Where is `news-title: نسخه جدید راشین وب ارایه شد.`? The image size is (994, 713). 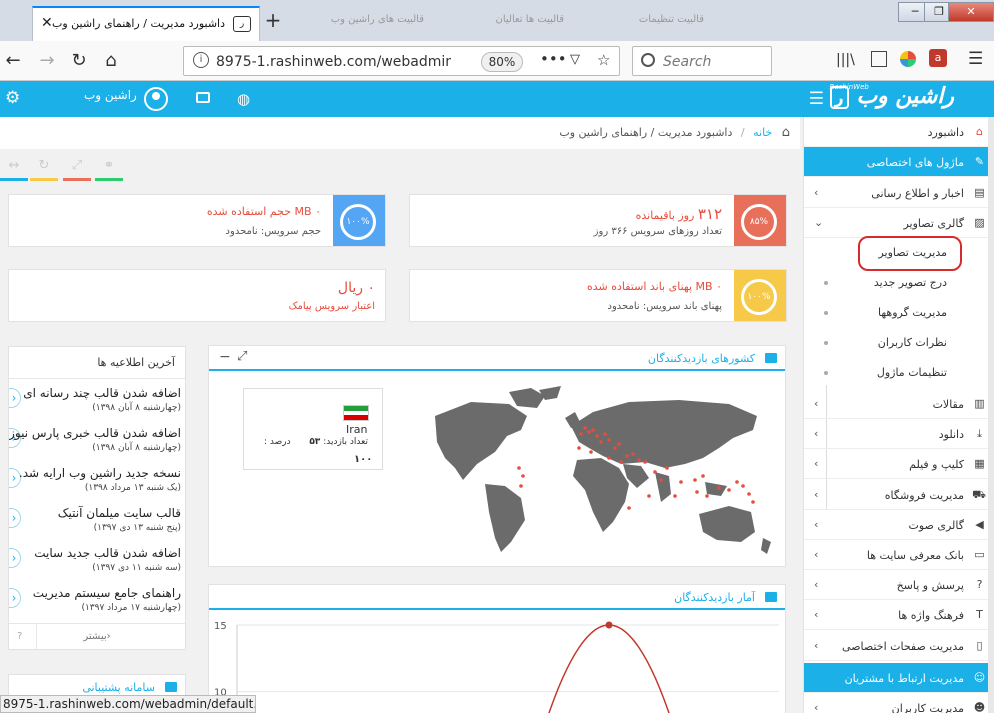
news-title: نسخه جدید راشین وب ارایه شد. is located at coordinates (100, 473).